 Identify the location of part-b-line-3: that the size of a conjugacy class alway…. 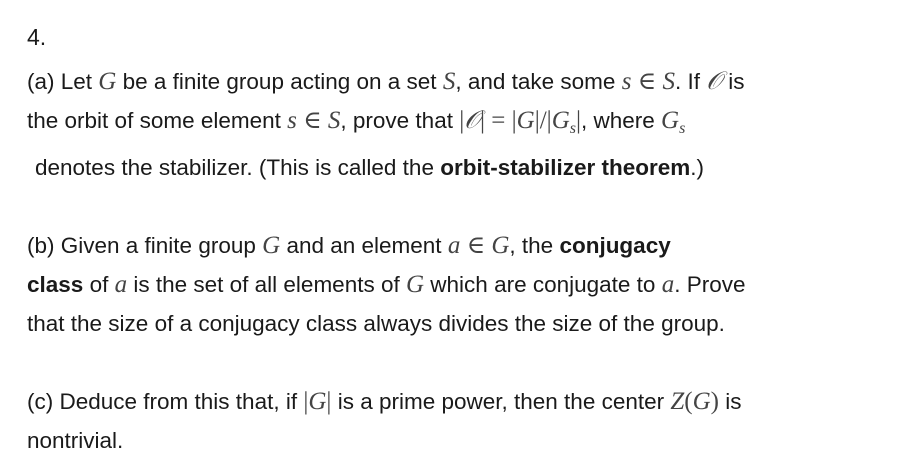
(376, 323).